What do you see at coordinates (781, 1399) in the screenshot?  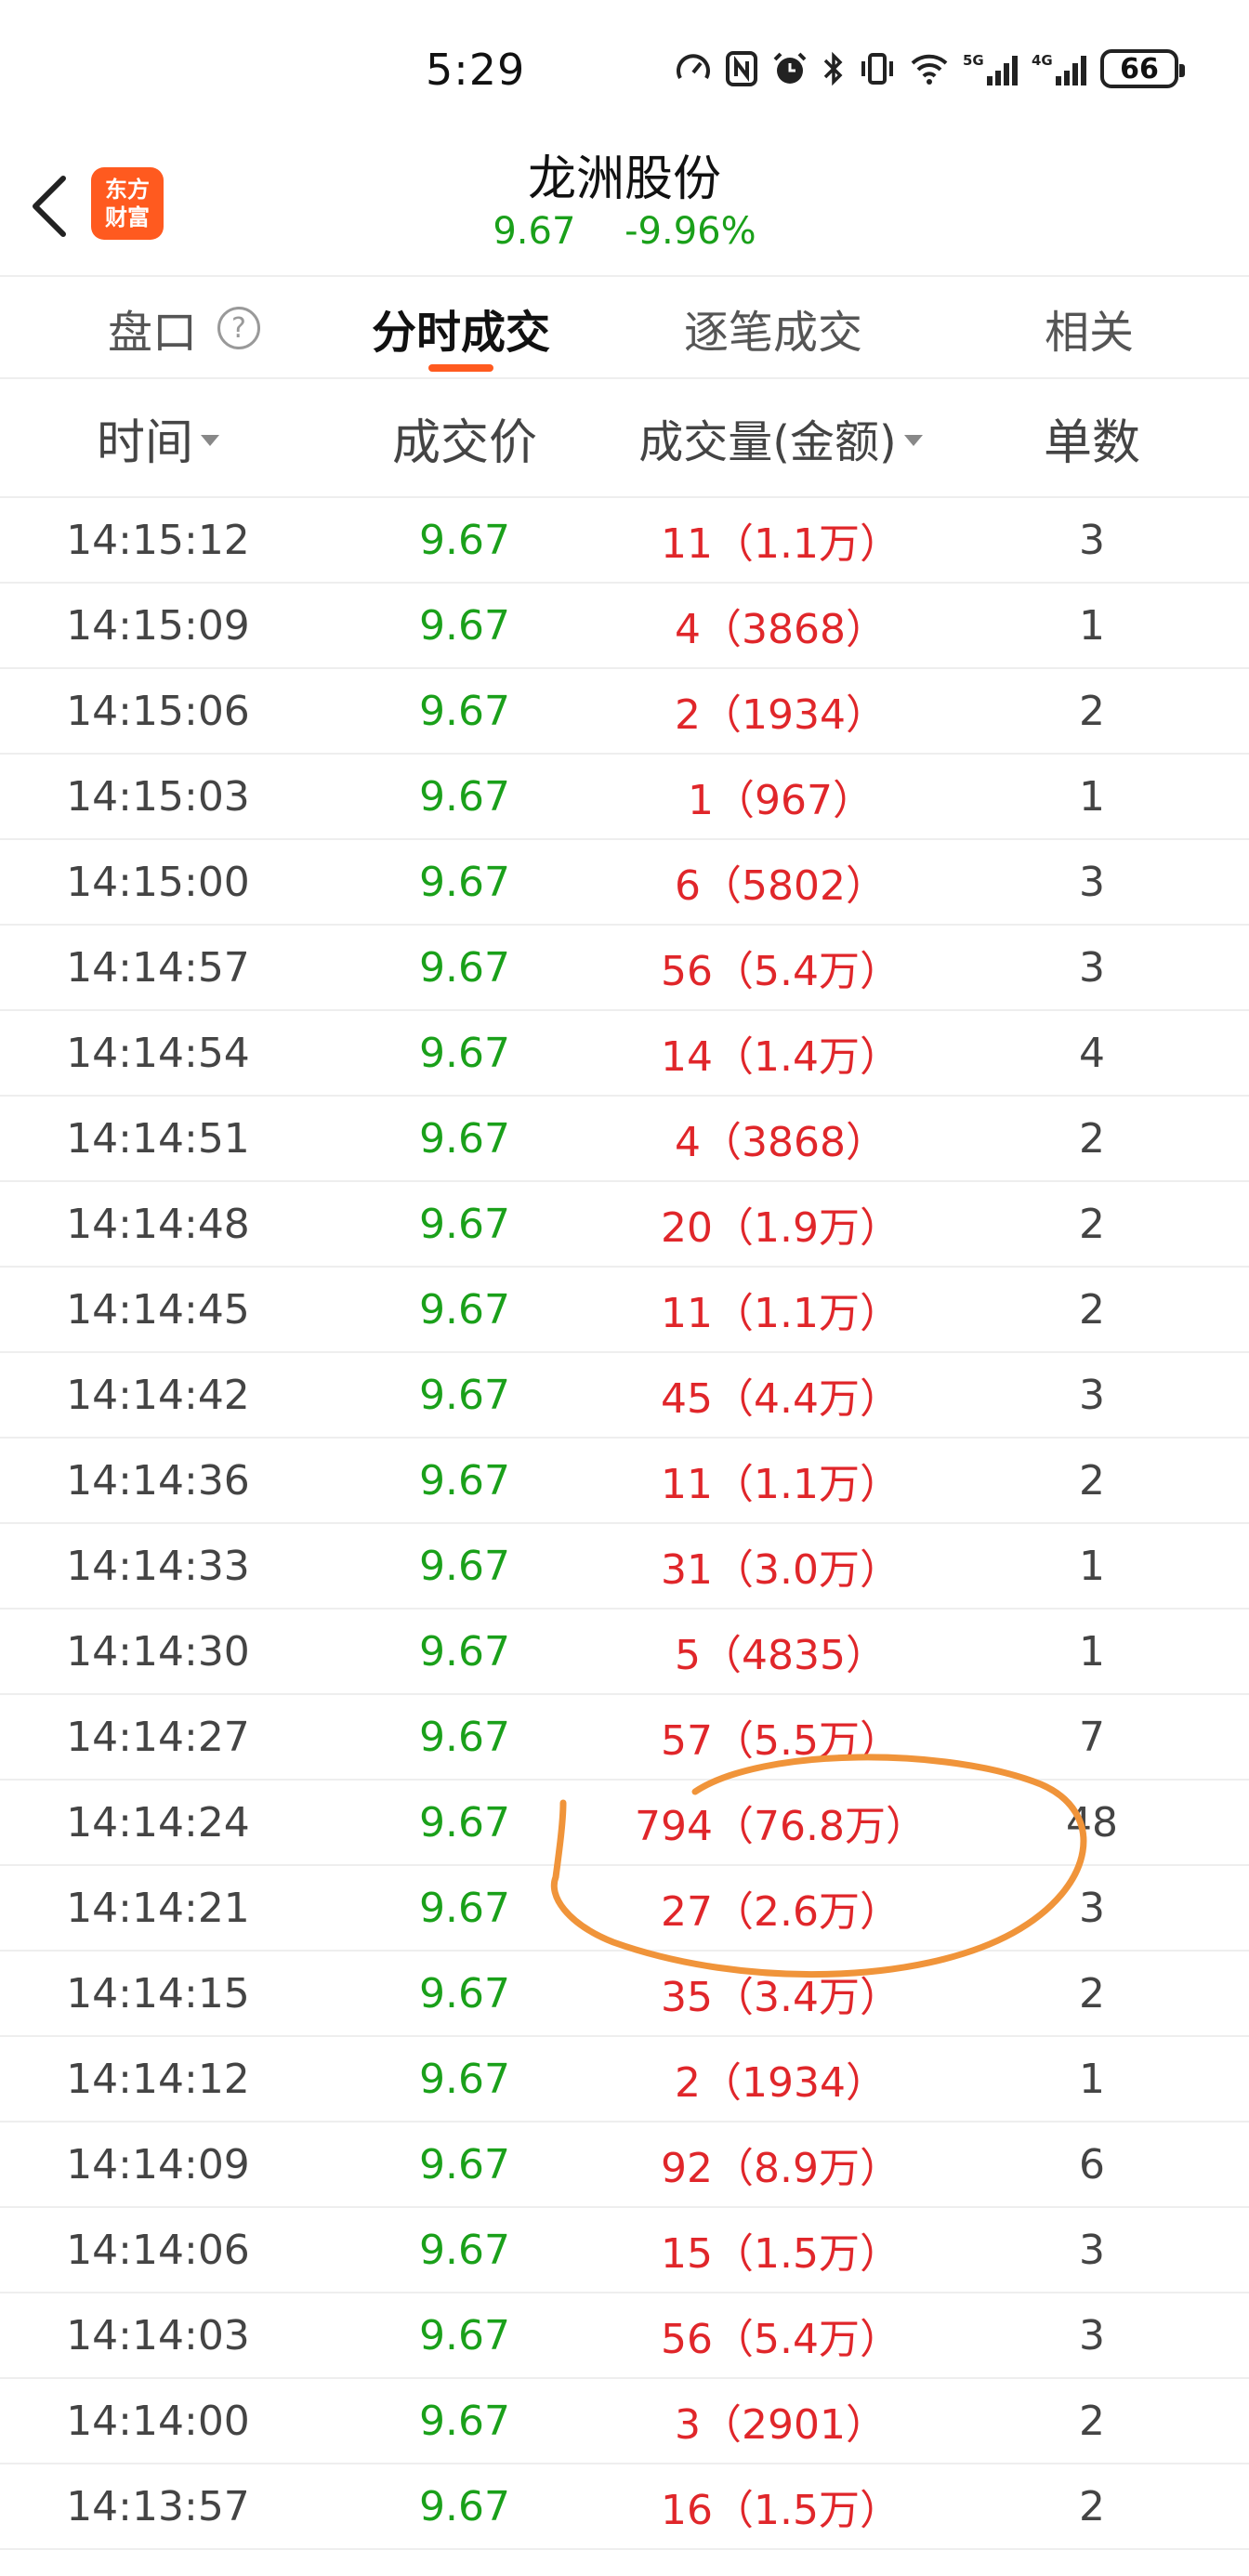 I see `row-volume: 45（4.4万）` at bounding box center [781, 1399].